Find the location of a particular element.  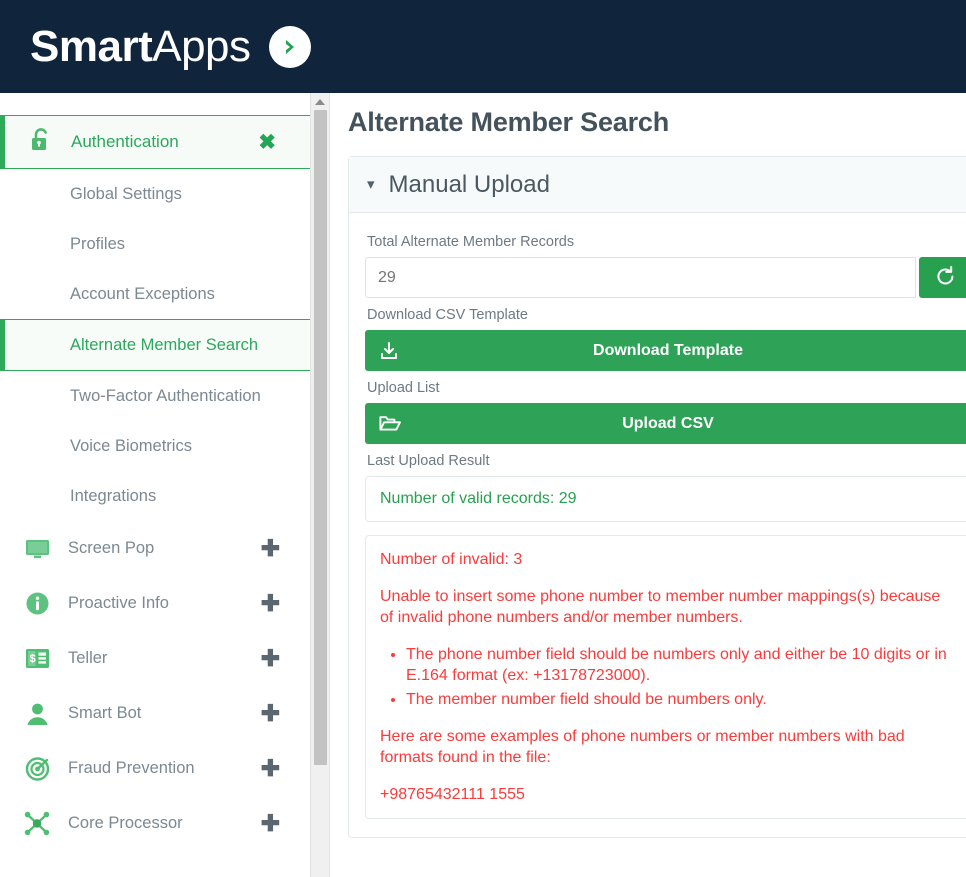

download-icon is located at coordinates (389, 351).